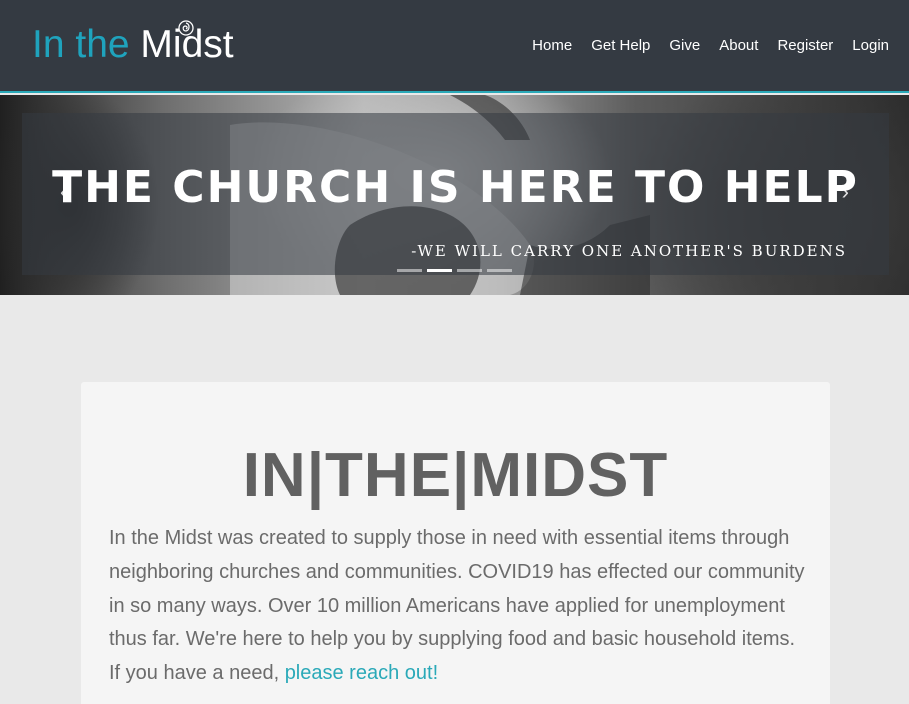  Describe the element at coordinates (63, 192) in the screenshot. I see `chevron-left-icon: ‹` at that location.